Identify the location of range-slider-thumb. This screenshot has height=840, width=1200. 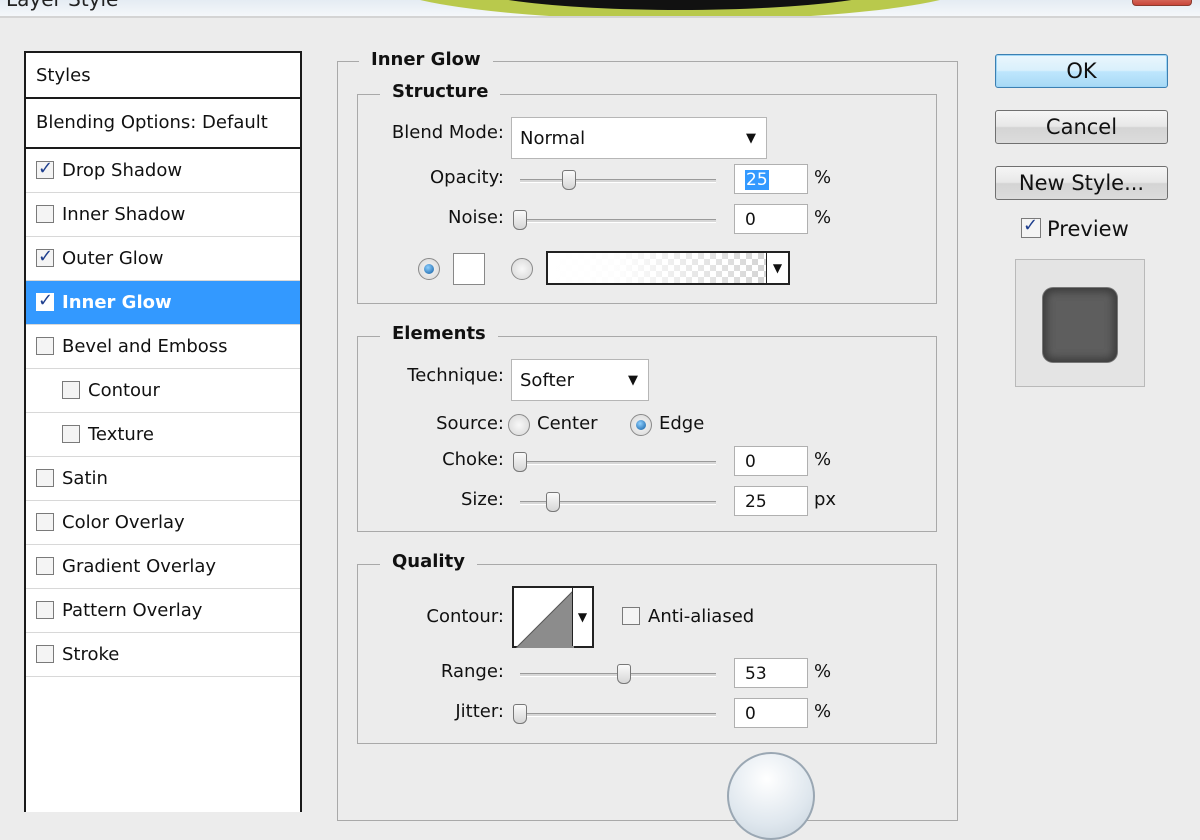
(623, 674).